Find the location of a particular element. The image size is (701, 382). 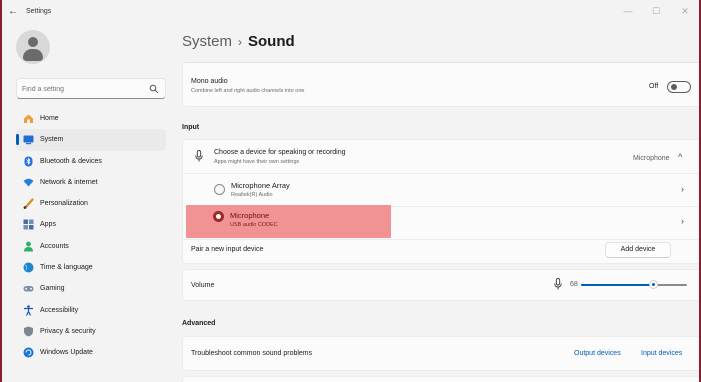

add-device-button: Add device is located at coordinates (638, 250).